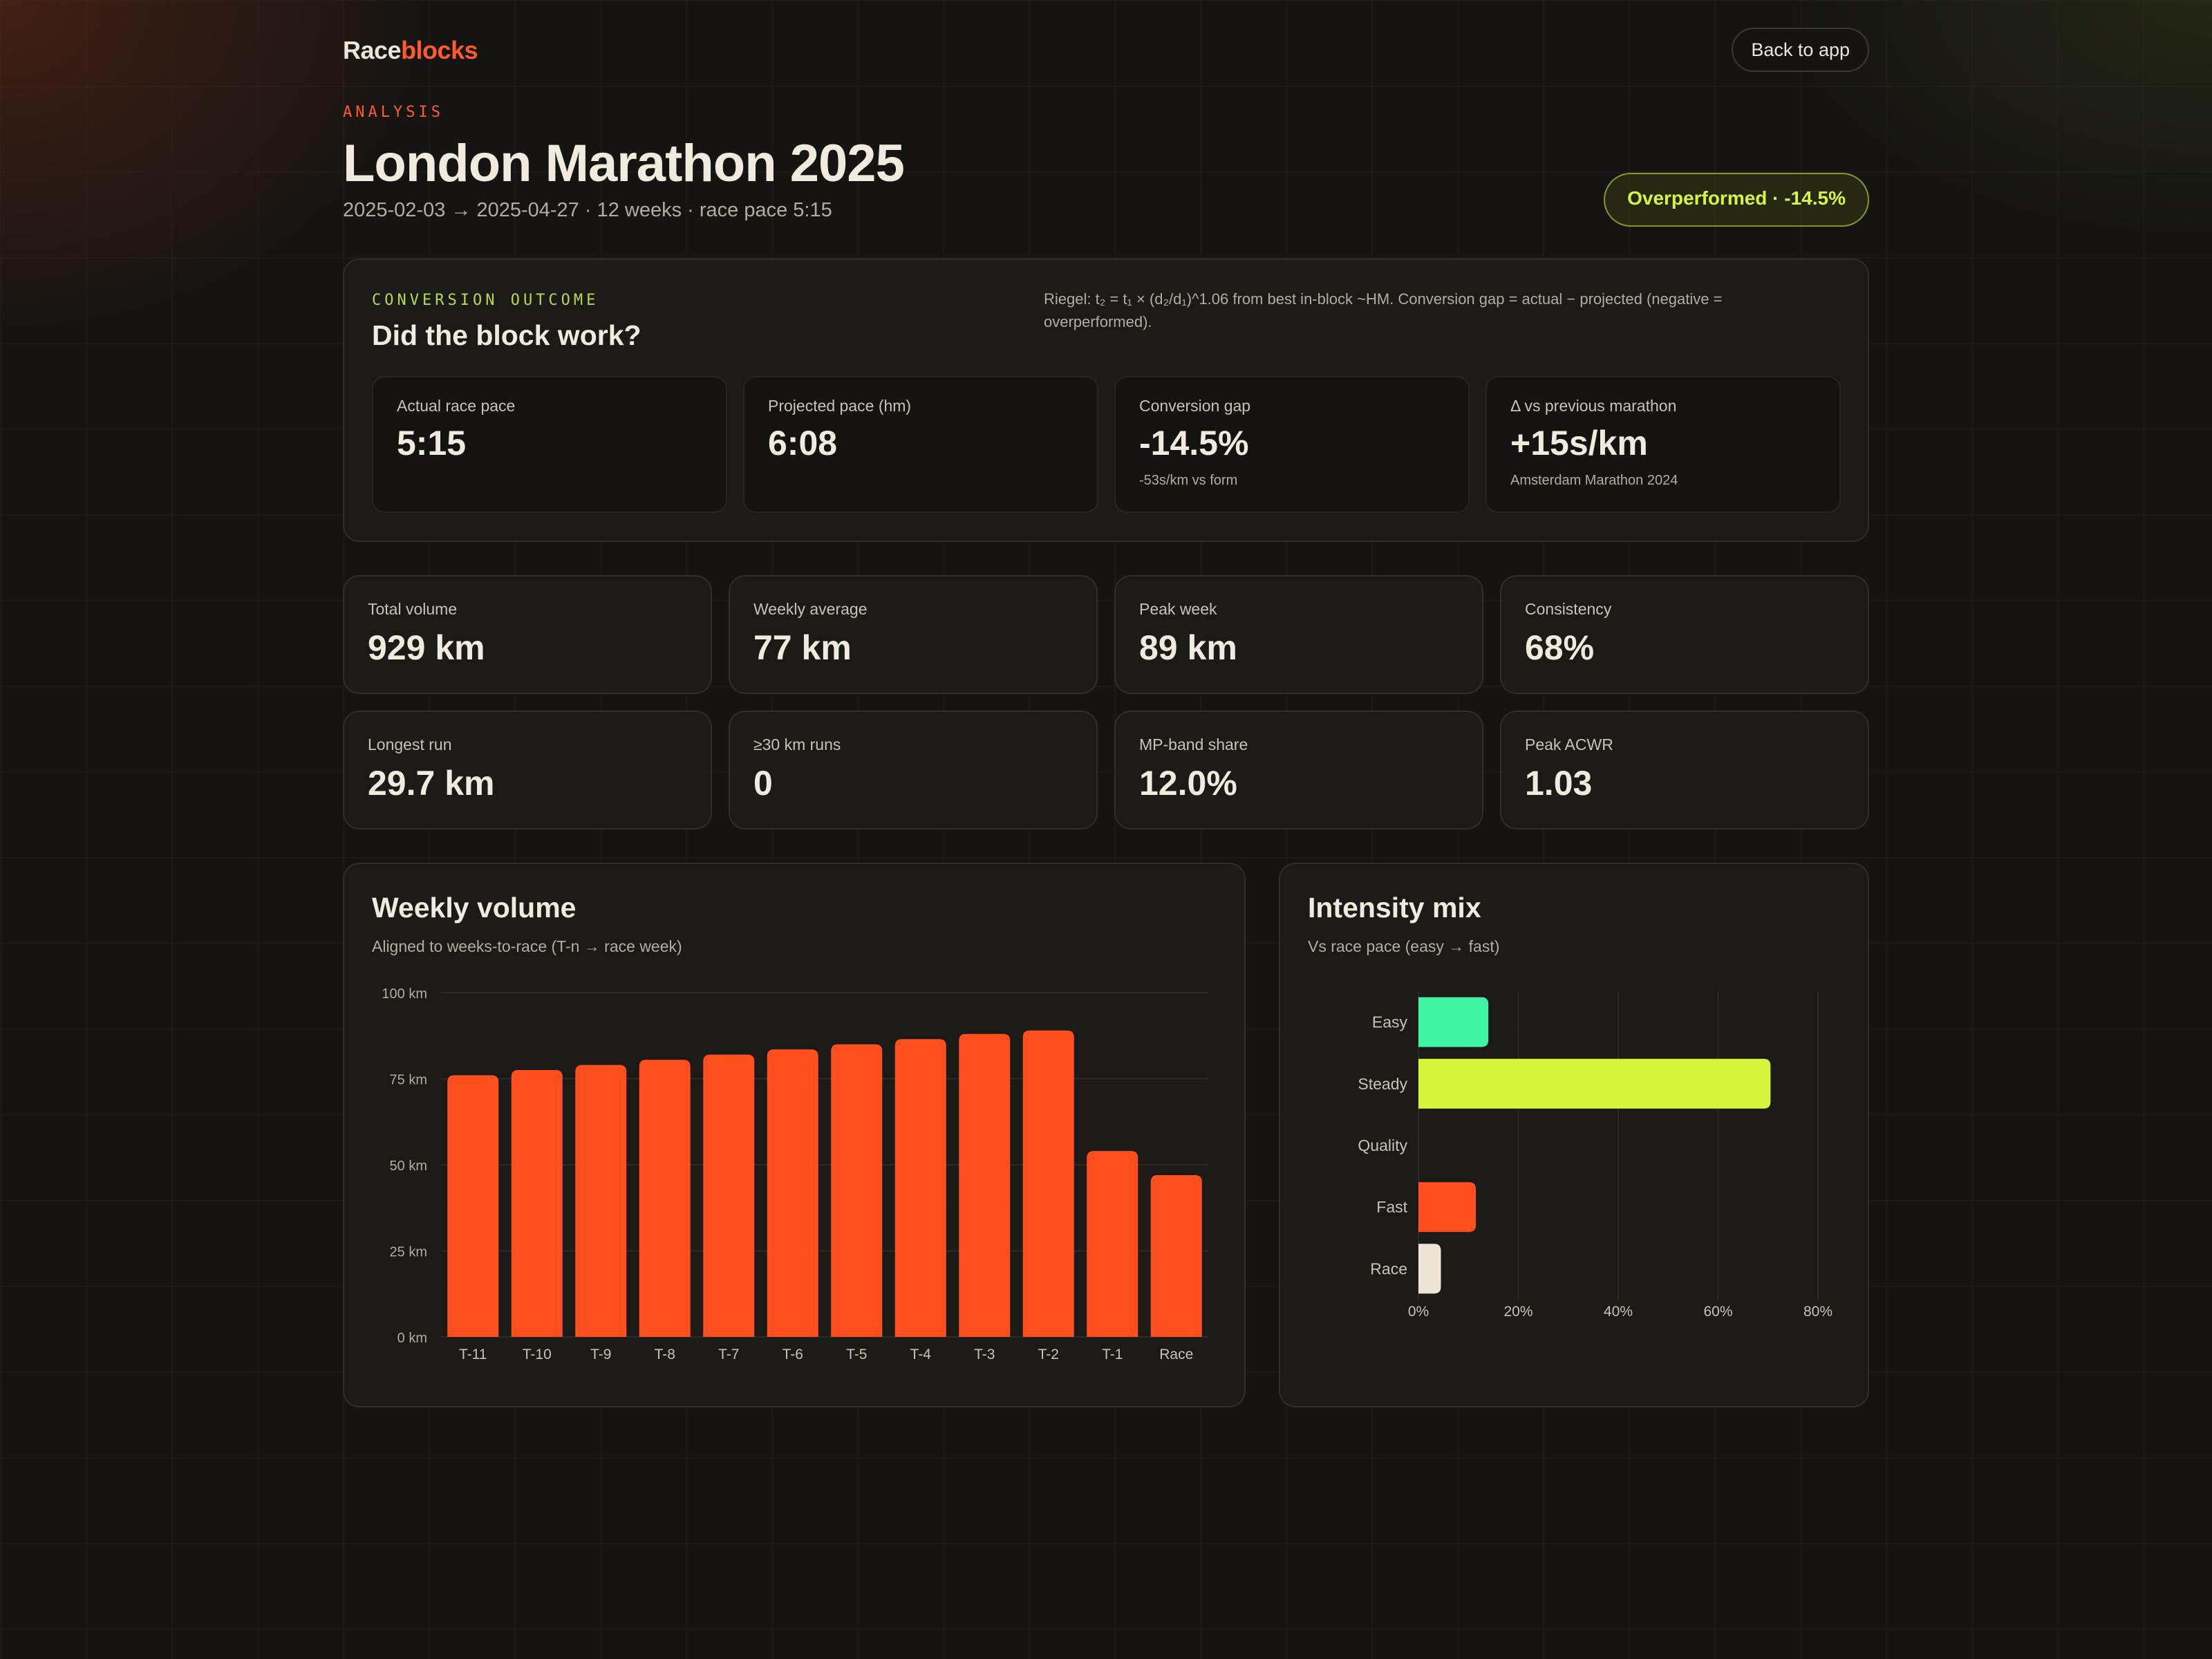 This screenshot has height=1659, width=2212. Describe the element at coordinates (763, 784) in the screenshot. I see `stat-value: 0` at that location.